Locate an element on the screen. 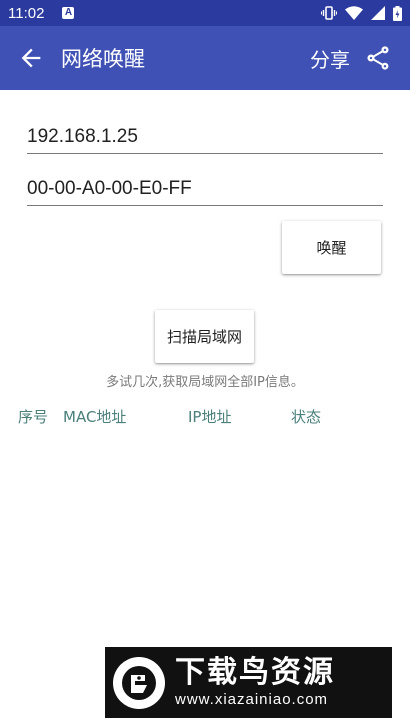 The height and width of the screenshot is (728, 410). vibrate-icon is located at coordinates (329, 13).